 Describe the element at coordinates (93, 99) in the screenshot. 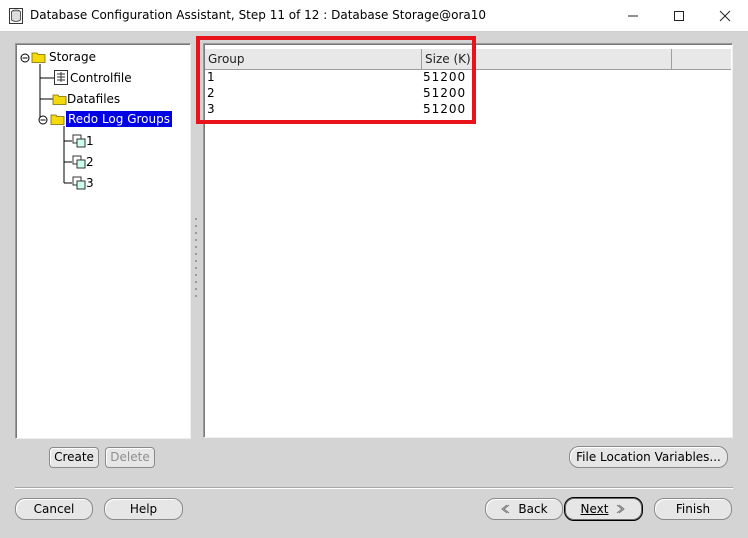

I see `tree-item-datafiles: Datafiles` at that location.